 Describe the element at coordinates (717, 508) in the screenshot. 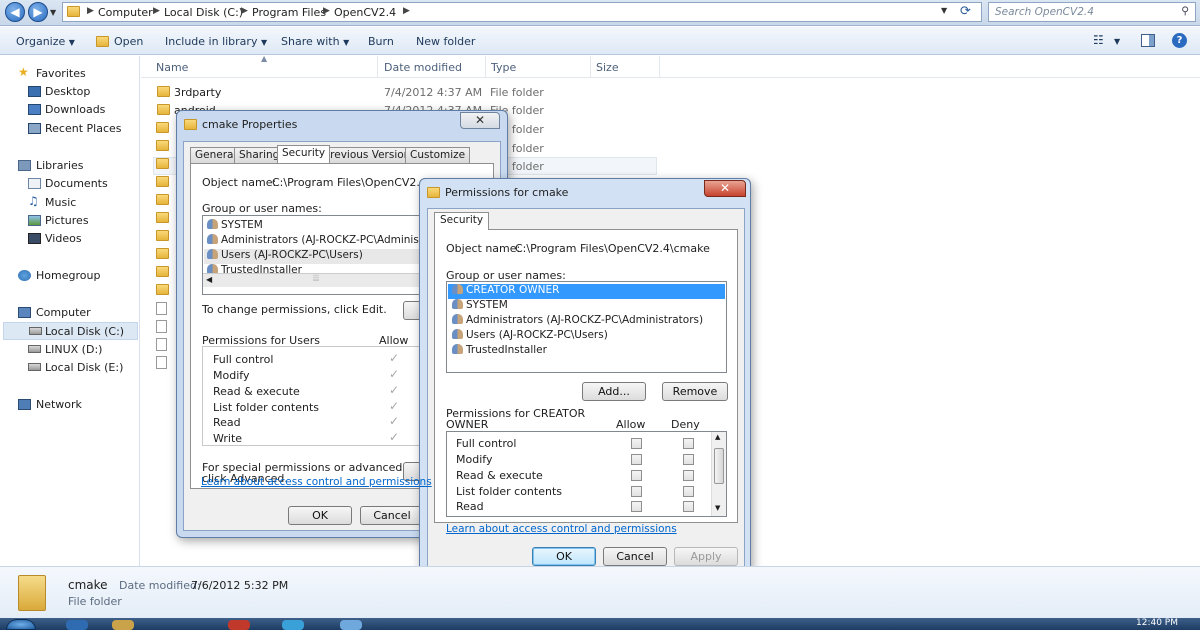

I see `scroll-down-icon: ▼` at that location.